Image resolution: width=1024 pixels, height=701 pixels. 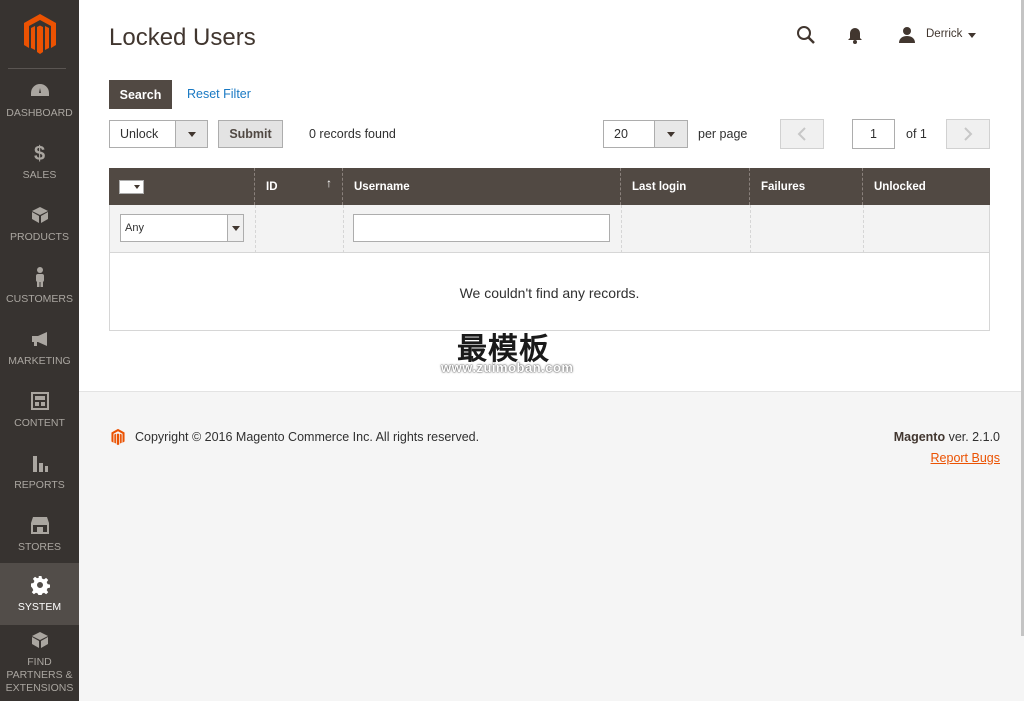 What do you see at coordinates (352, 134) in the screenshot?
I see `records-count: 0 records found` at bounding box center [352, 134].